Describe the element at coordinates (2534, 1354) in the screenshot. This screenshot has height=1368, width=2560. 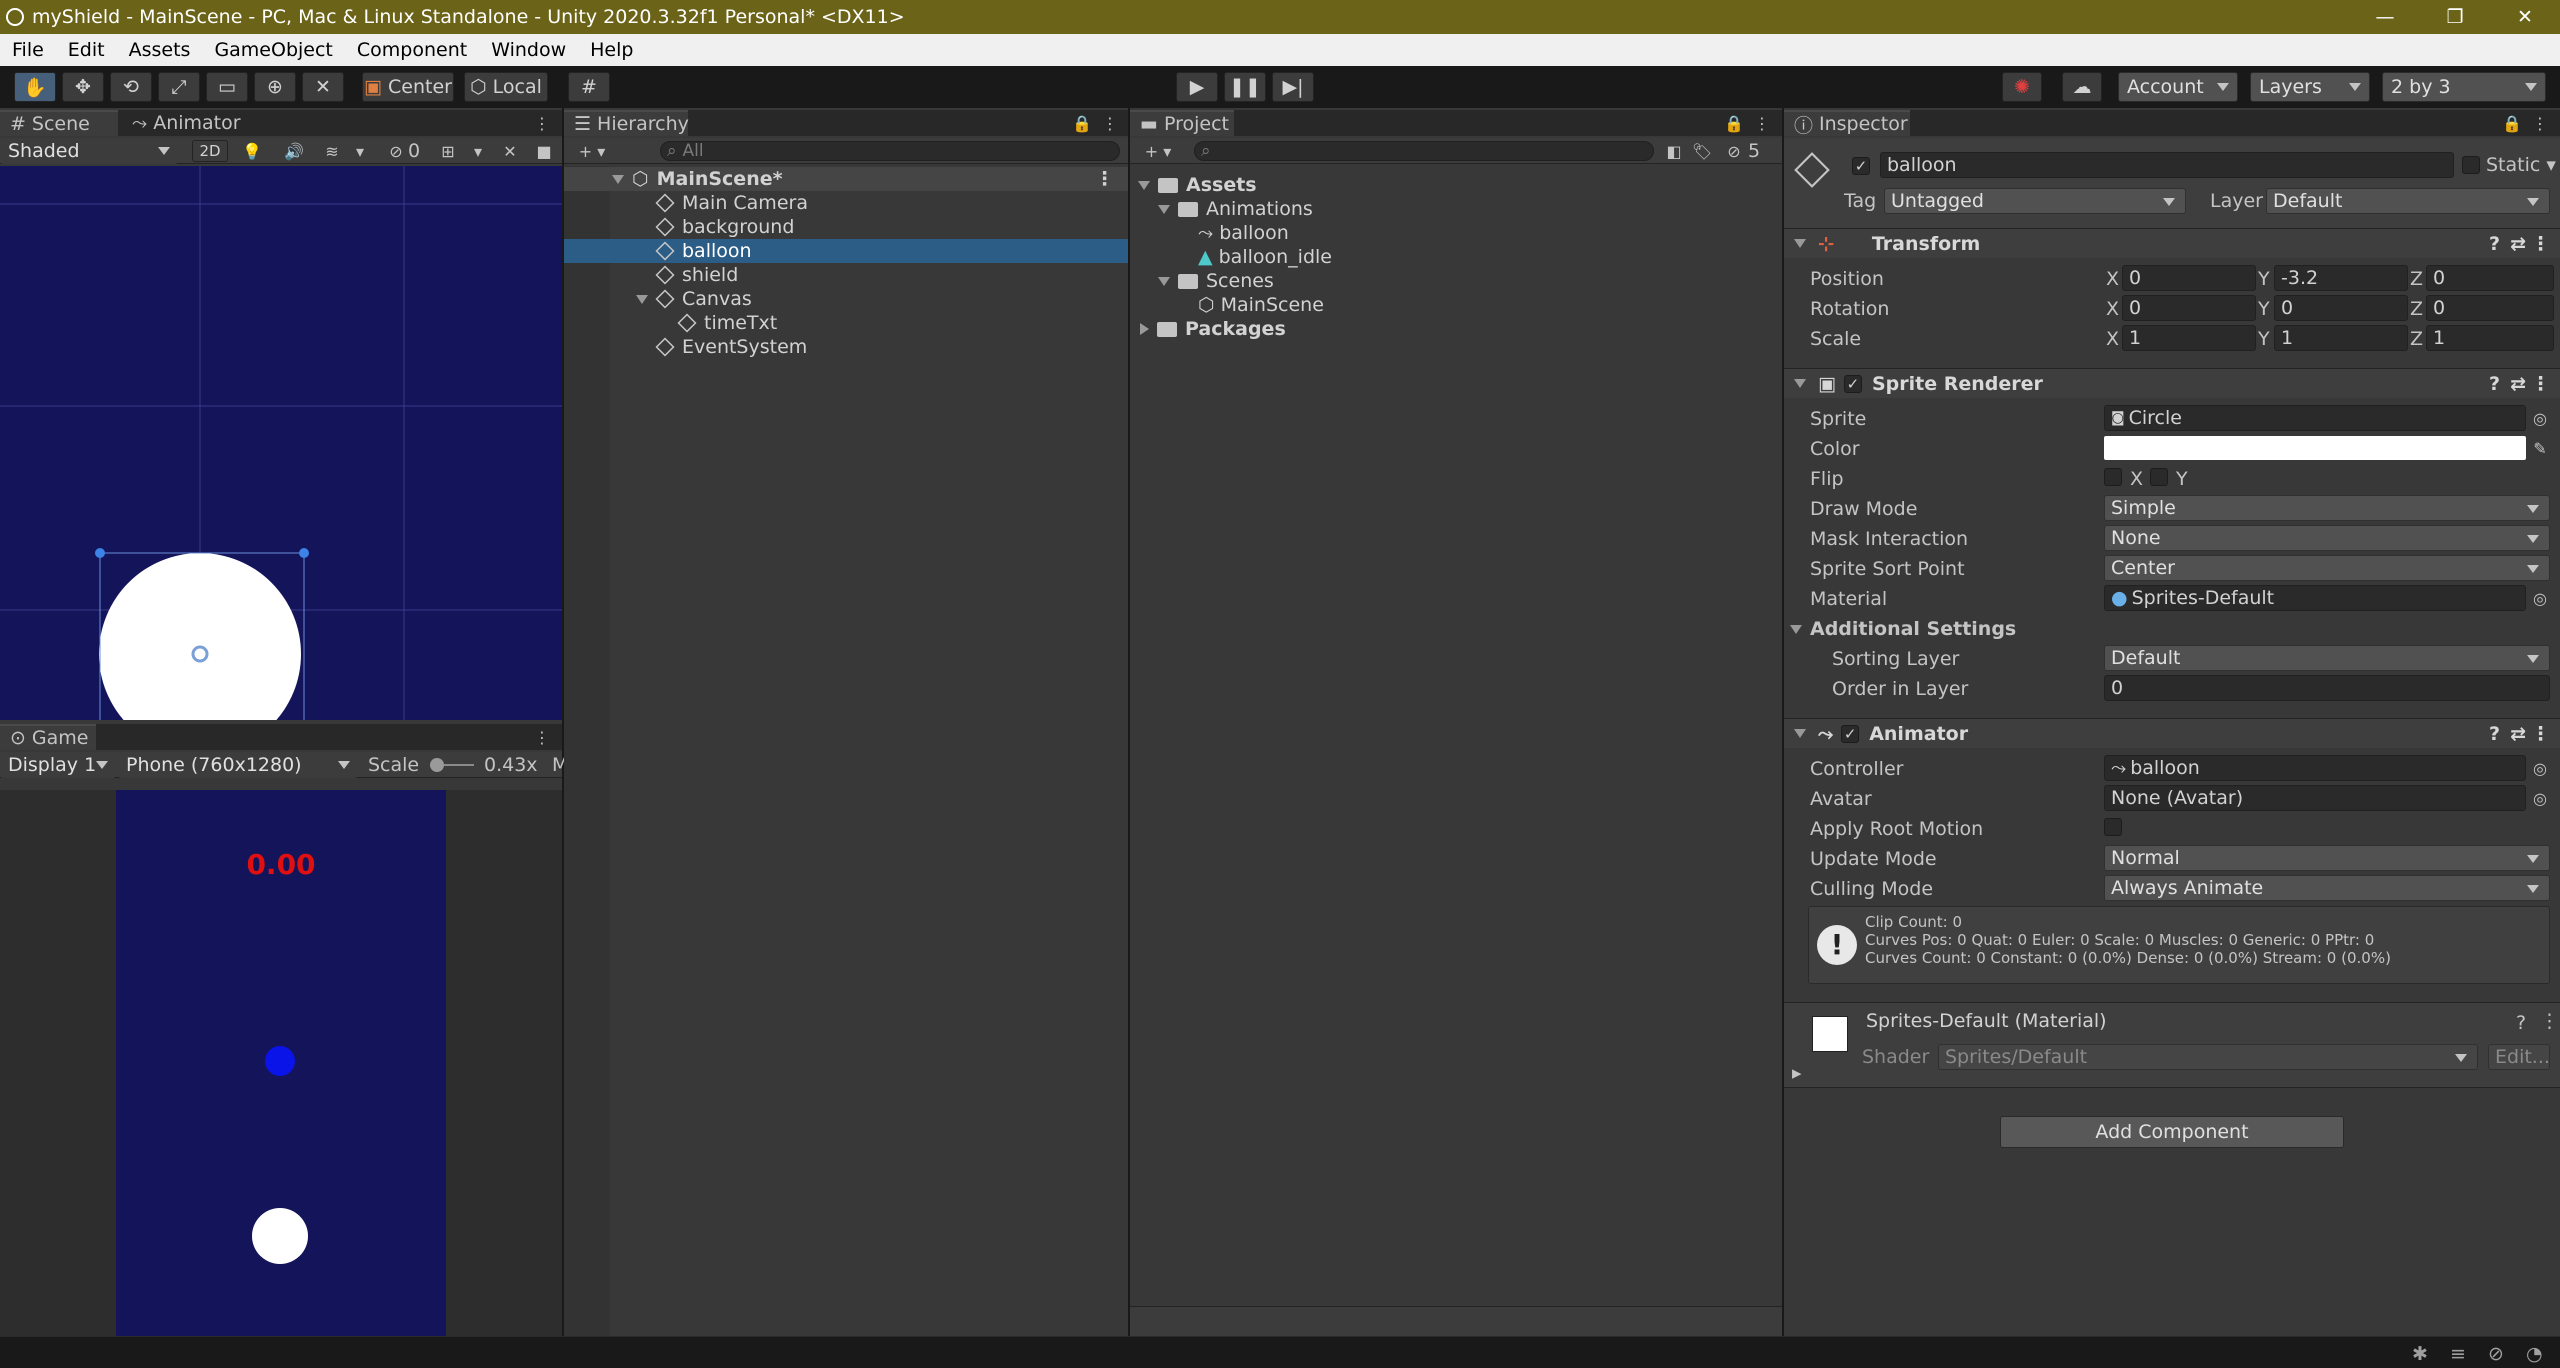
I see `progress-icon: ◔` at that location.